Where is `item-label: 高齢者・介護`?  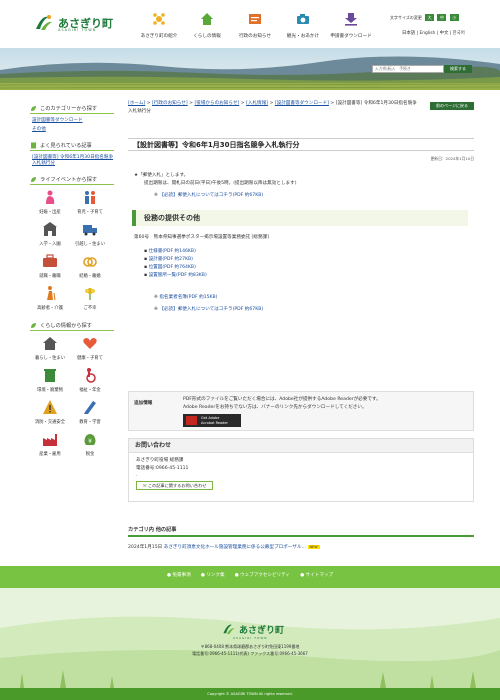
item-label: 高齢者・介護 is located at coordinates (50, 308).